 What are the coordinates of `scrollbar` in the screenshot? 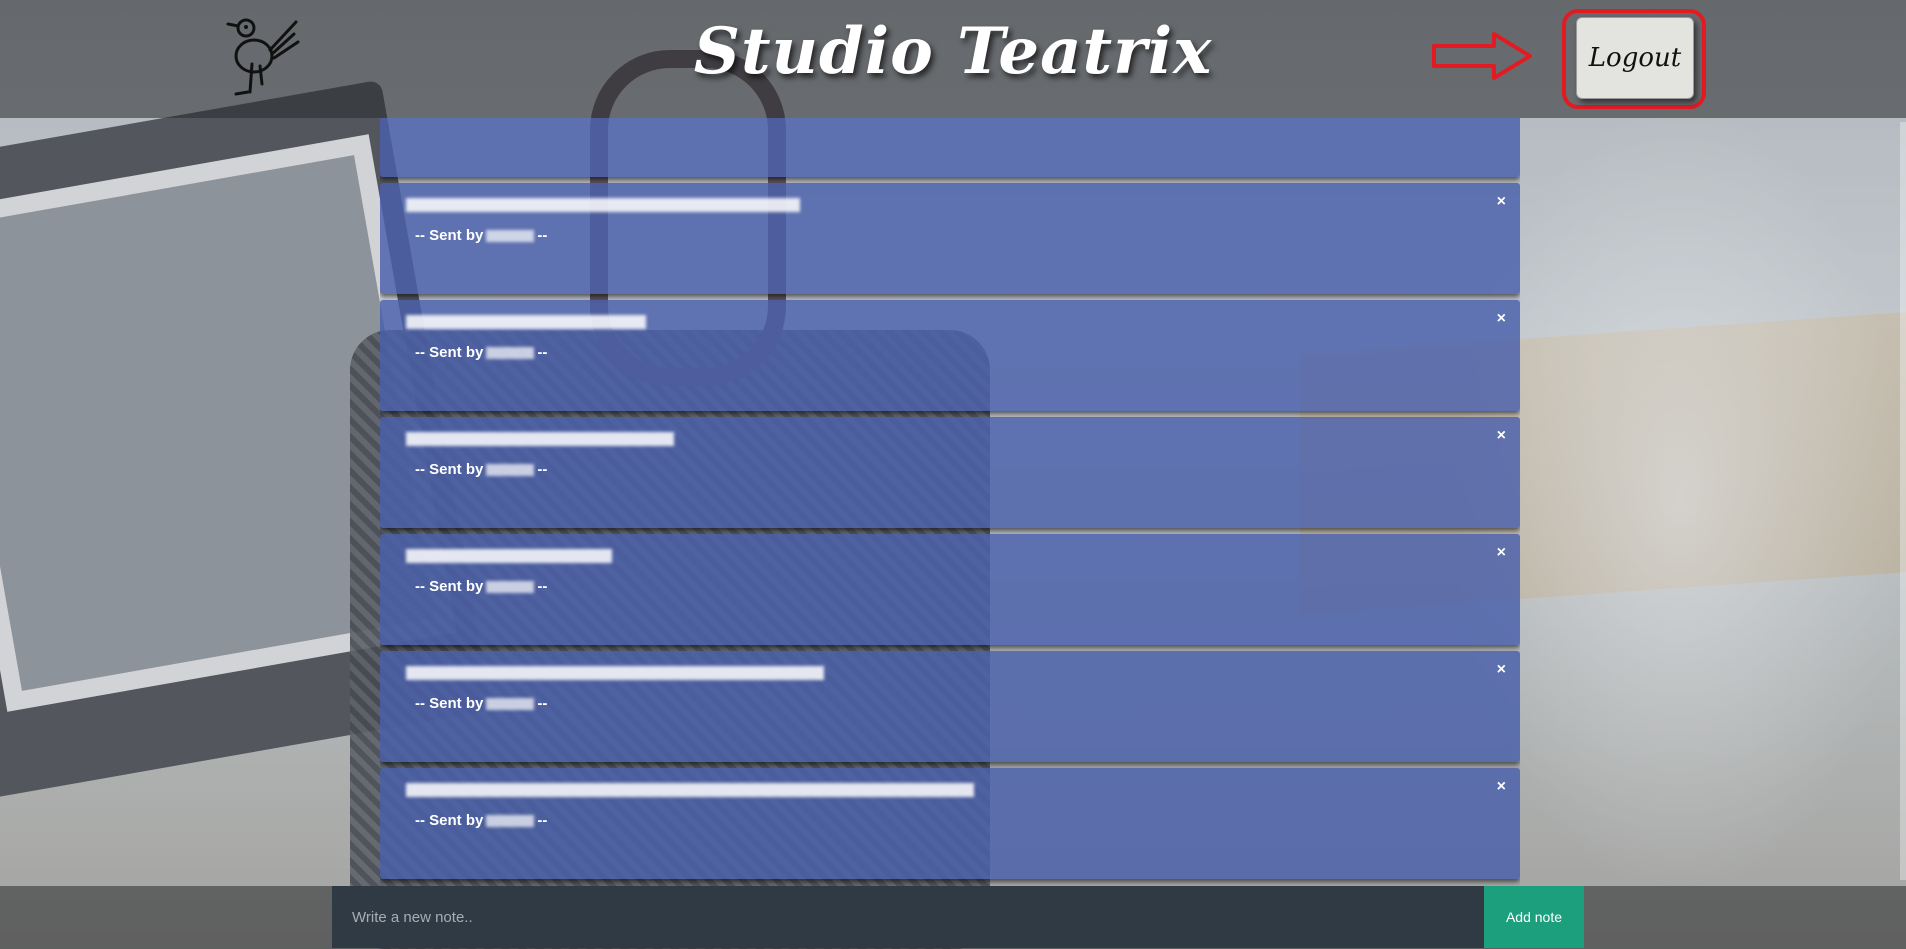 It's located at (1903, 501).